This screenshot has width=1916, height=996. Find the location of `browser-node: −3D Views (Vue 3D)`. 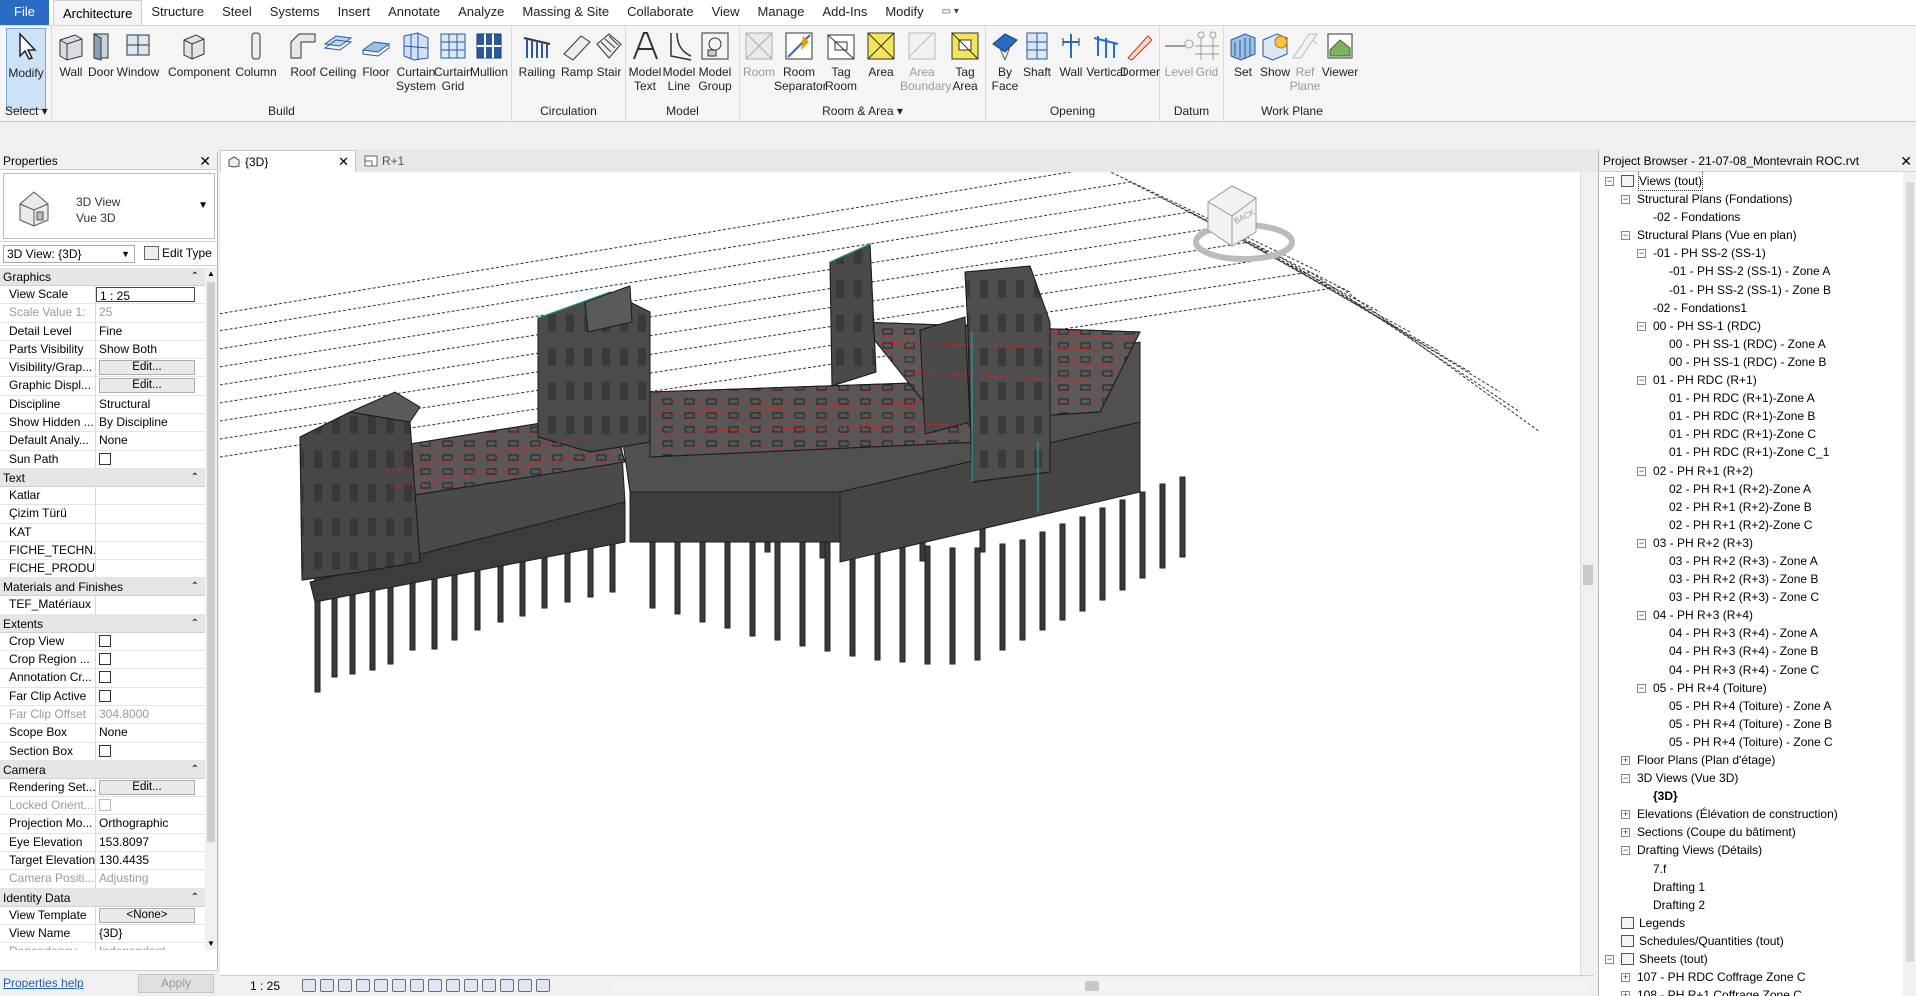

browser-node: −3D Views (Vue 3D) is located at coordinates (1751, 778).